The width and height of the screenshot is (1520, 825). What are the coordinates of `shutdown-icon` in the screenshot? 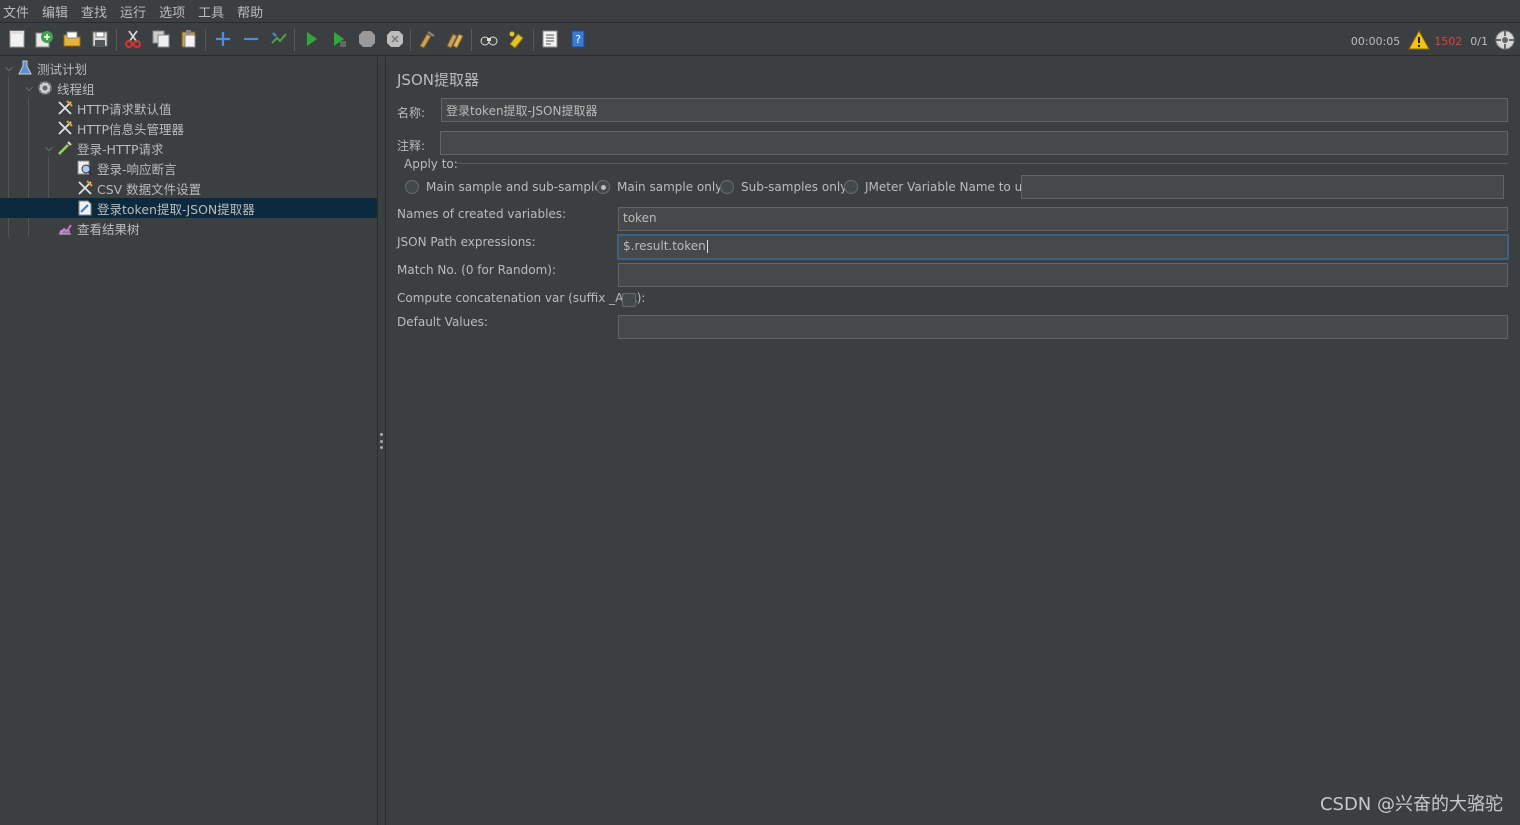 It's located at (395, 39).